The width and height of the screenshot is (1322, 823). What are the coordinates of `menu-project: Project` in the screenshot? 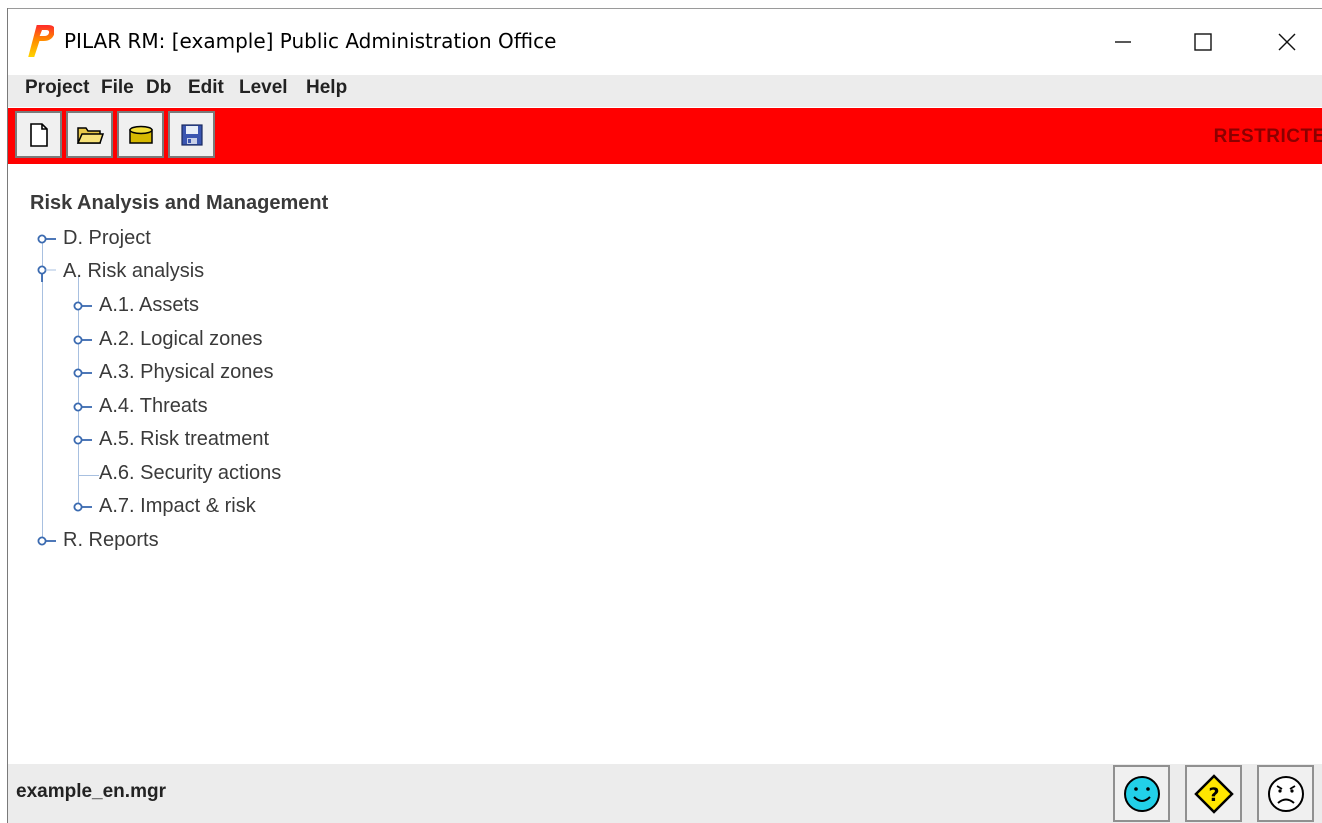 It's located at (57, 88).